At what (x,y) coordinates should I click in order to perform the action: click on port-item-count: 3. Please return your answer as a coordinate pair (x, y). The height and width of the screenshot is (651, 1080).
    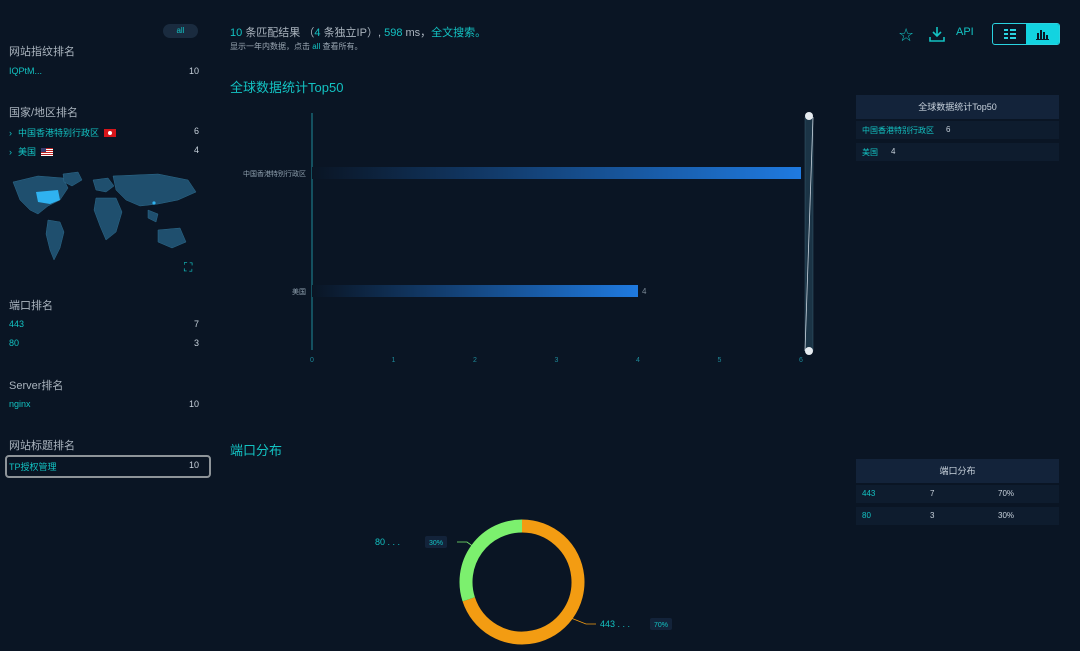
    Looking at the image, I should click on (196, 343).